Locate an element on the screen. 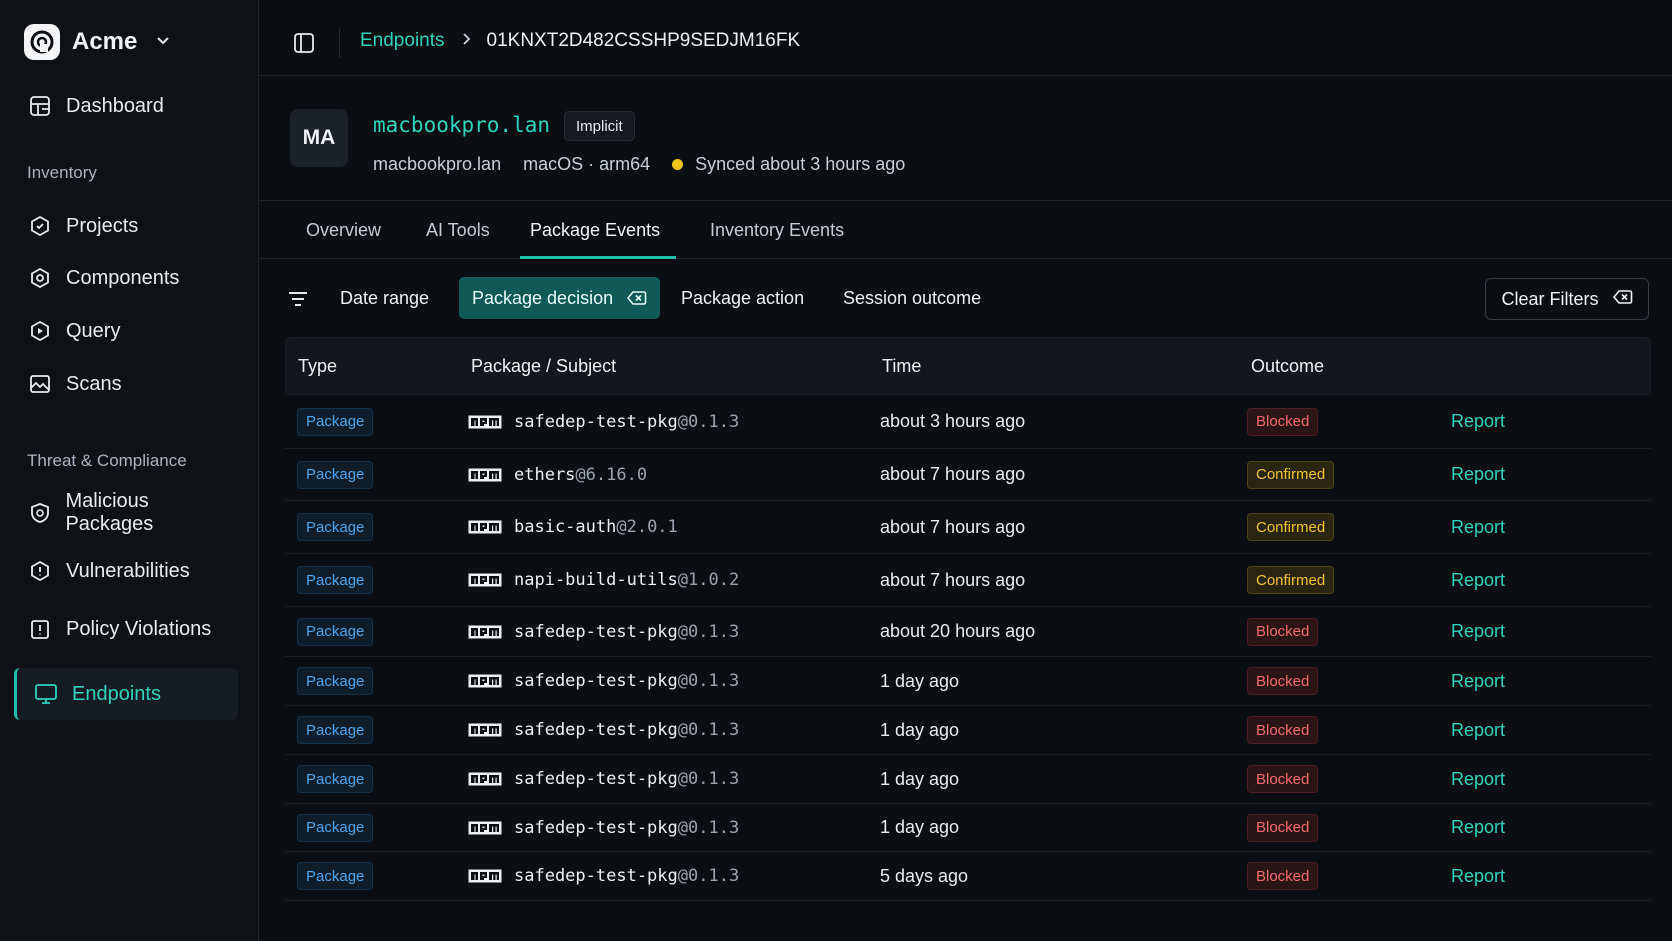 This screenshot has height=941, width=1672. tab-overview: Overview is located at coordinates (343, 230).